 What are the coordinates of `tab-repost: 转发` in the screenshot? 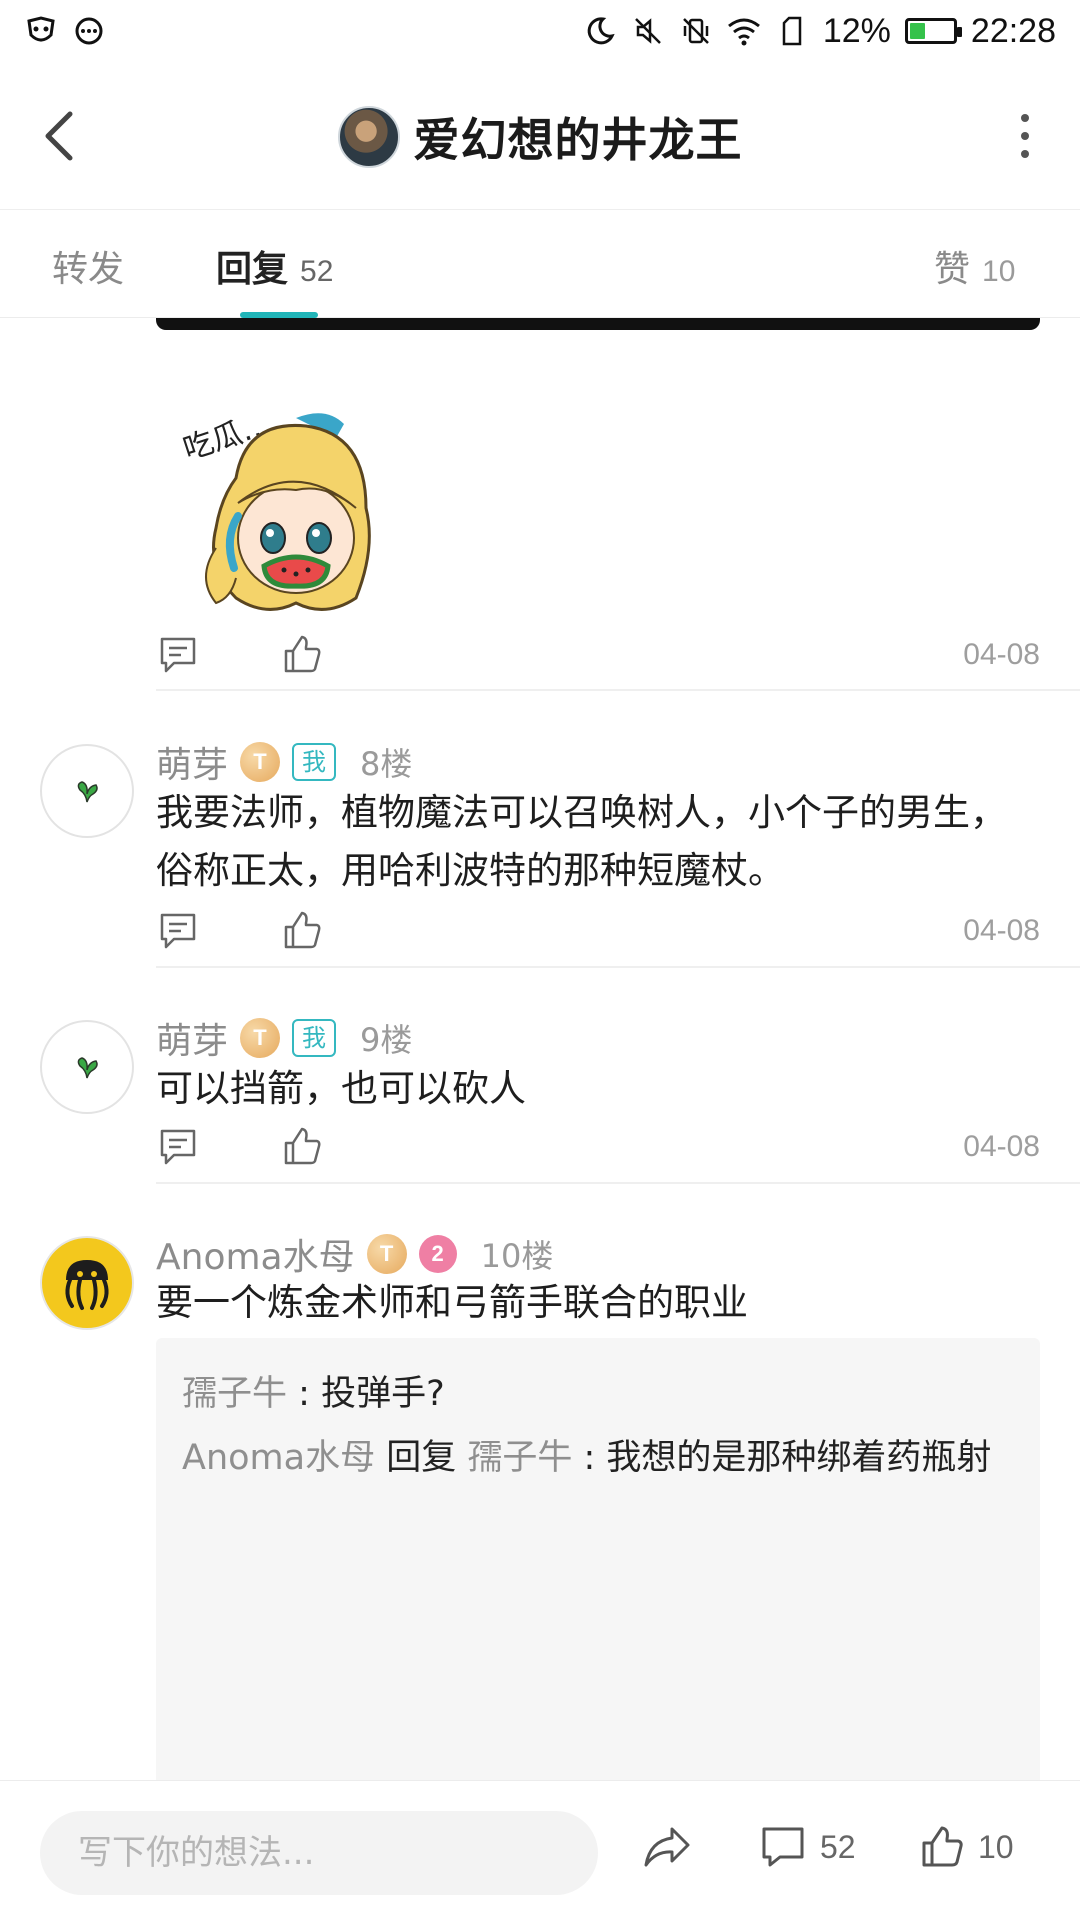 It's located at (88, 266).